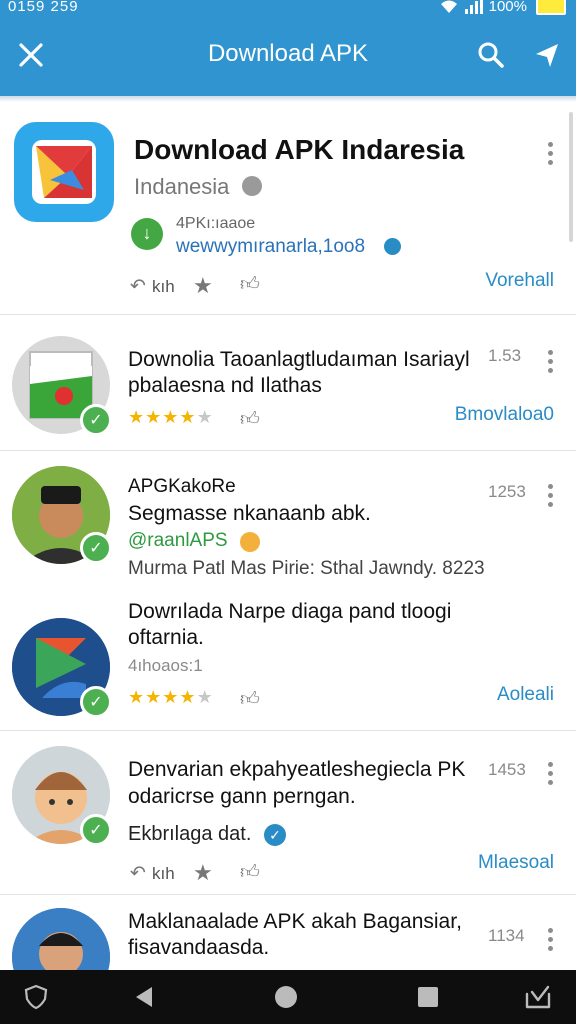 This screenshot has height=1024, width=576. I want to click on item-title: Segmasse nkanaanb abk., so click(249, 513).